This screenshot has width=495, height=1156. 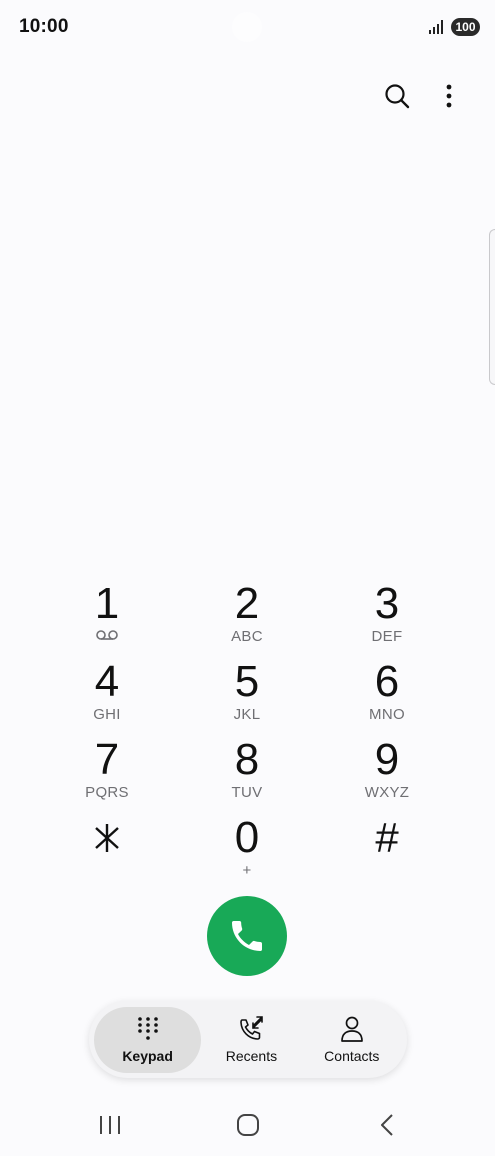 What do you see at coordinates (387, 636) in the screenshot?
I see `key-letters: DEF` at bounding box center [387, 636].